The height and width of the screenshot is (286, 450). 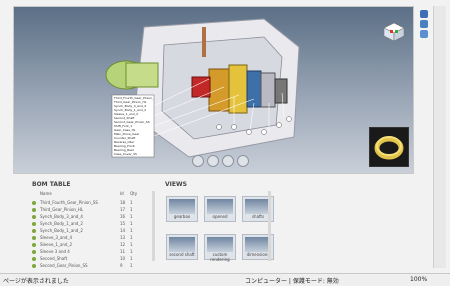 What do you see at coordinates (91, 244) in the screenshot?
I see `table-row: Sleeve_1_and_2 12 1` at bounding box center [91, 244].